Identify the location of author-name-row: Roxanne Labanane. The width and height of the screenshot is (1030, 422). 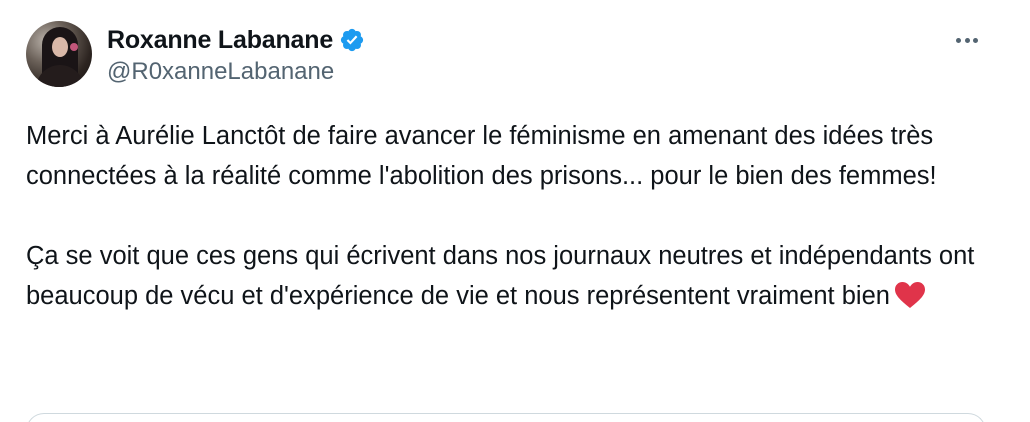
(236, 40).